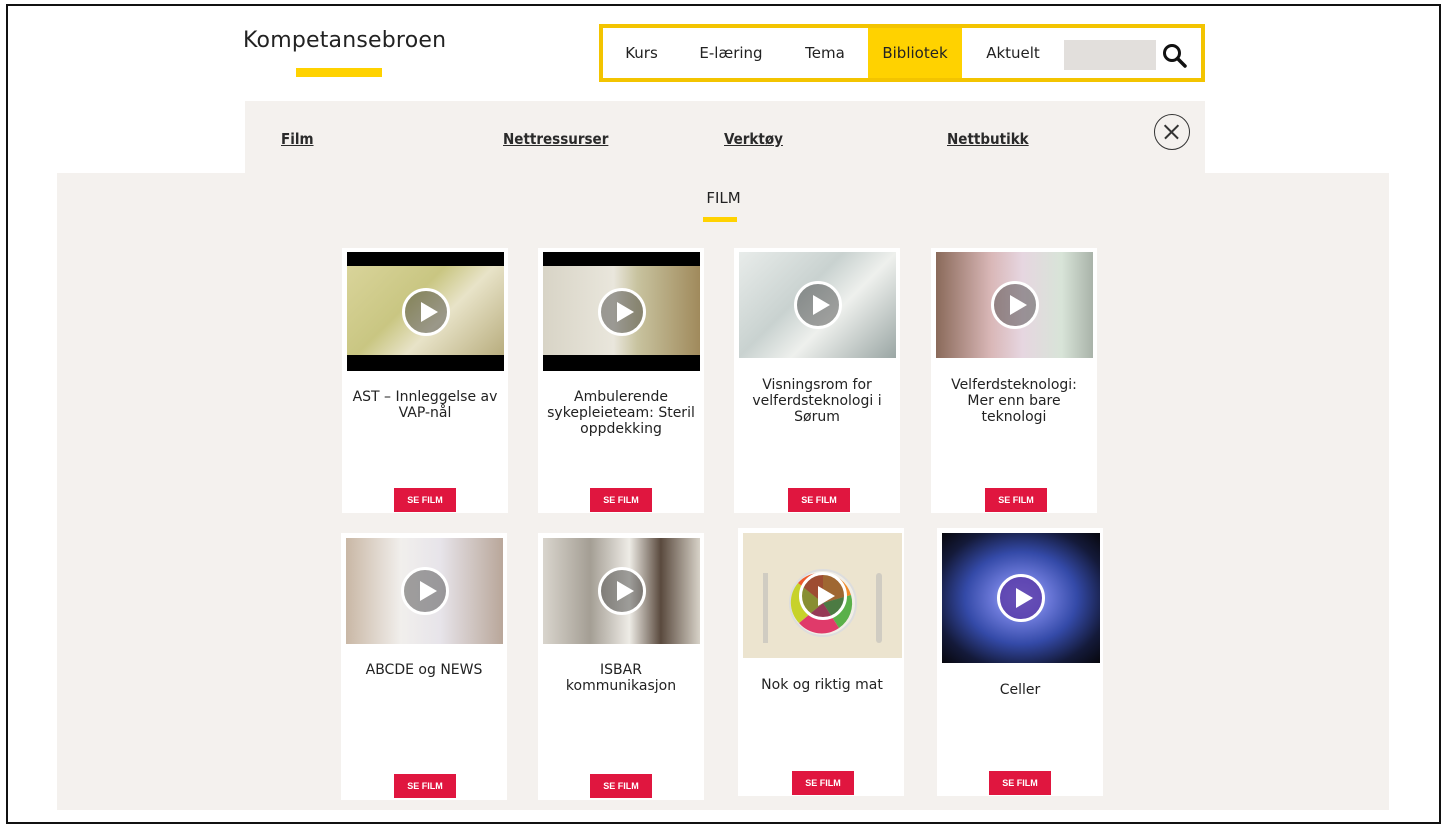  I want to click on film-card: Celler SE FILM, so click(1020, 662).